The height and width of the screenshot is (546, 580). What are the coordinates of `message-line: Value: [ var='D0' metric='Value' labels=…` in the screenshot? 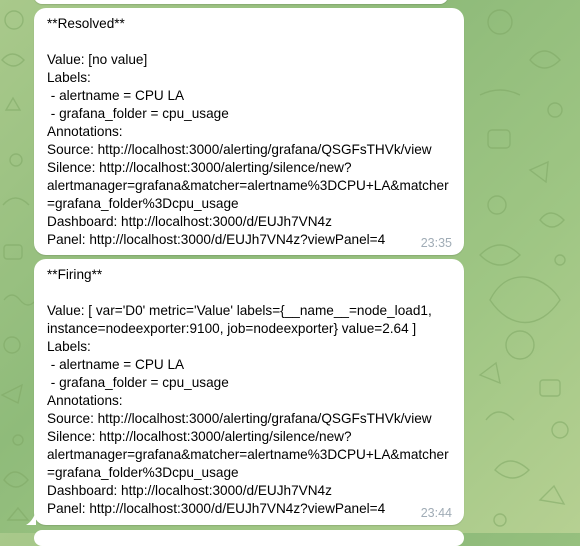 It's located at (239, 310).